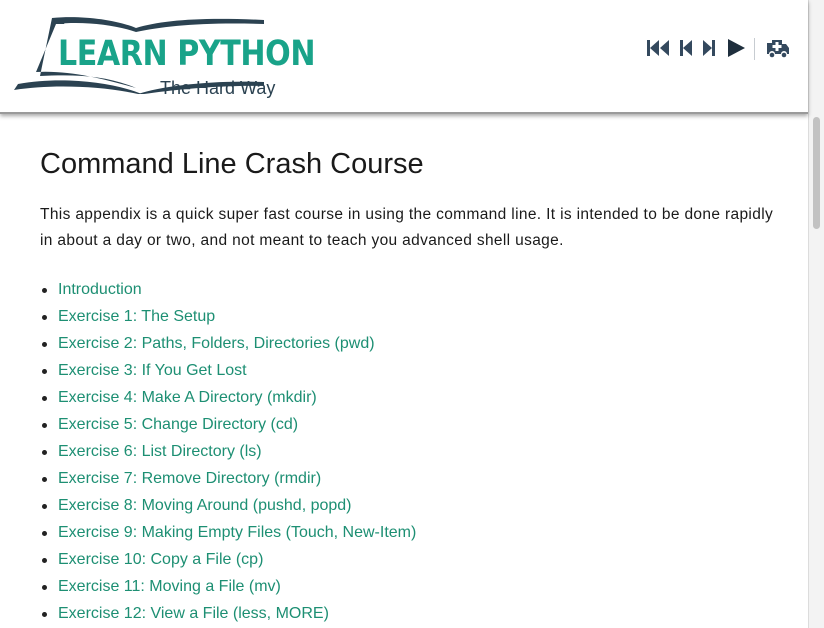 The height and width of the screenshot is (628, 824). I want to click on list-item: Exercise 3: If You Get Lost, so click(410, 370).